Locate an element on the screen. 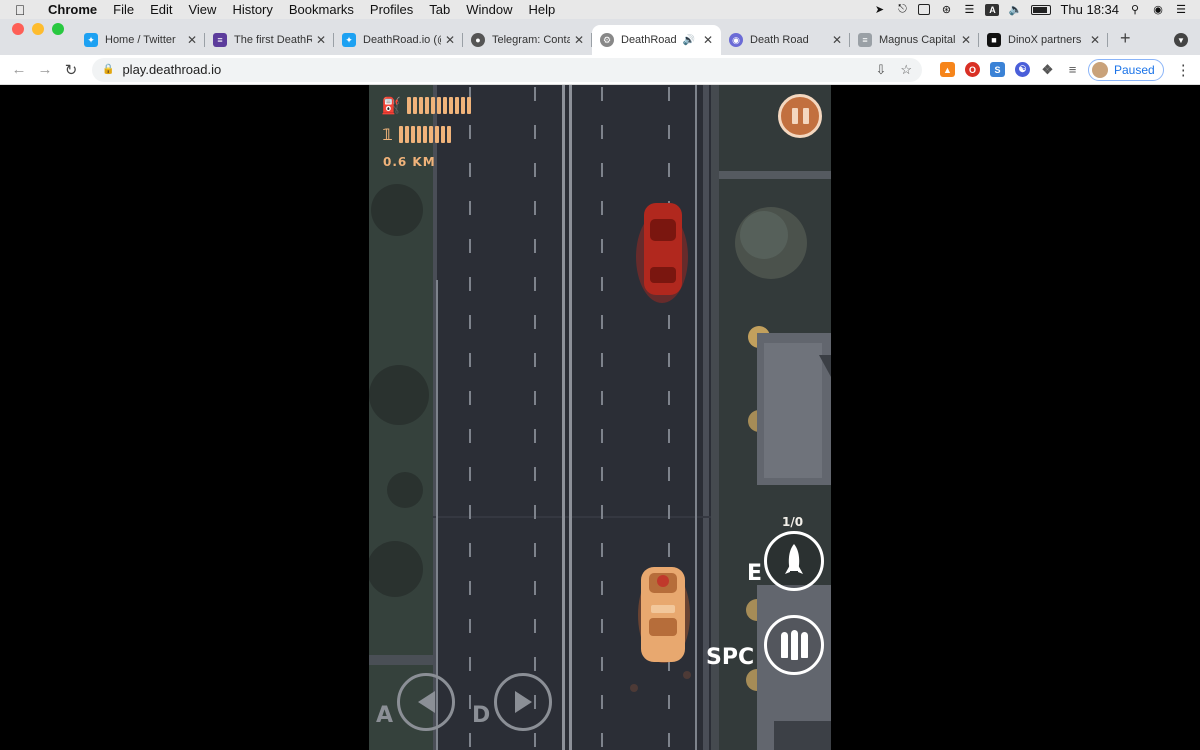 This screenshot has height=750, width=1200. more-menu-icon: ⋮ is located at coordinates (1183, 70).